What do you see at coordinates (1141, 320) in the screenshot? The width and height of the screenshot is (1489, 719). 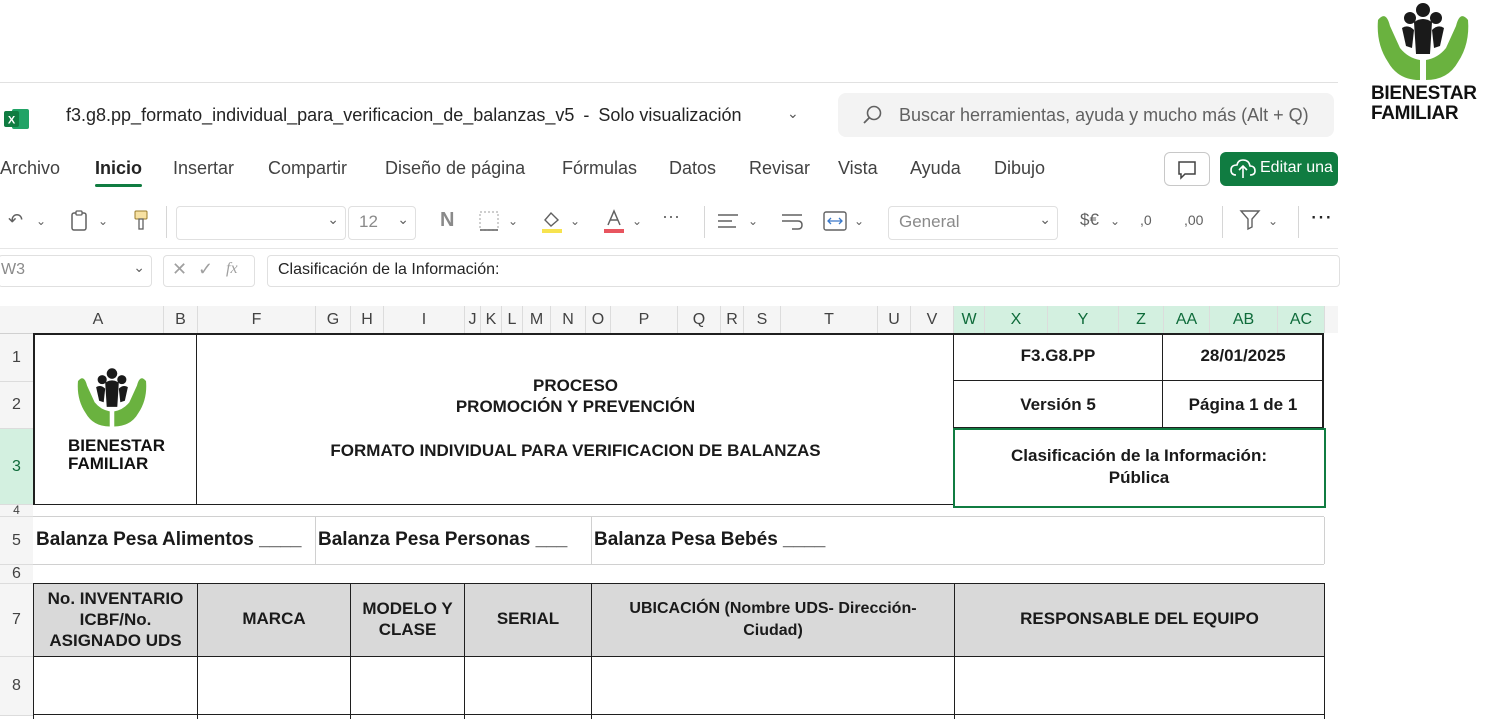 I see `column-header-z: Z` at bounding box center [1141, 320].